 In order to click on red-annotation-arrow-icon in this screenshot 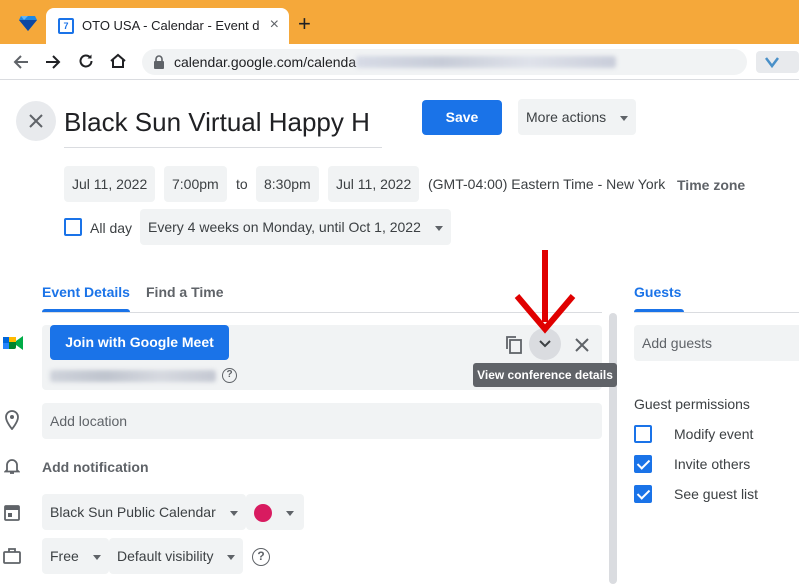, I will do `click(545, 292)`.